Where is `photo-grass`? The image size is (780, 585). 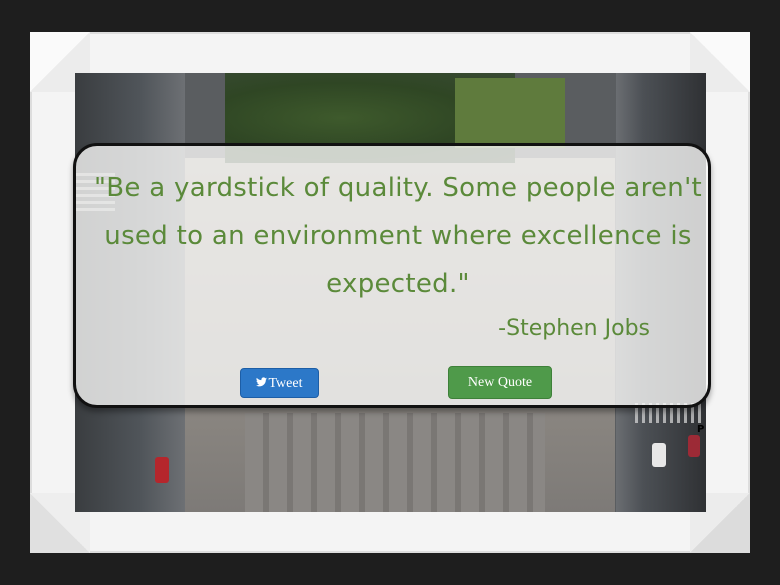
photo-grass is located at coordinates (510, 113).